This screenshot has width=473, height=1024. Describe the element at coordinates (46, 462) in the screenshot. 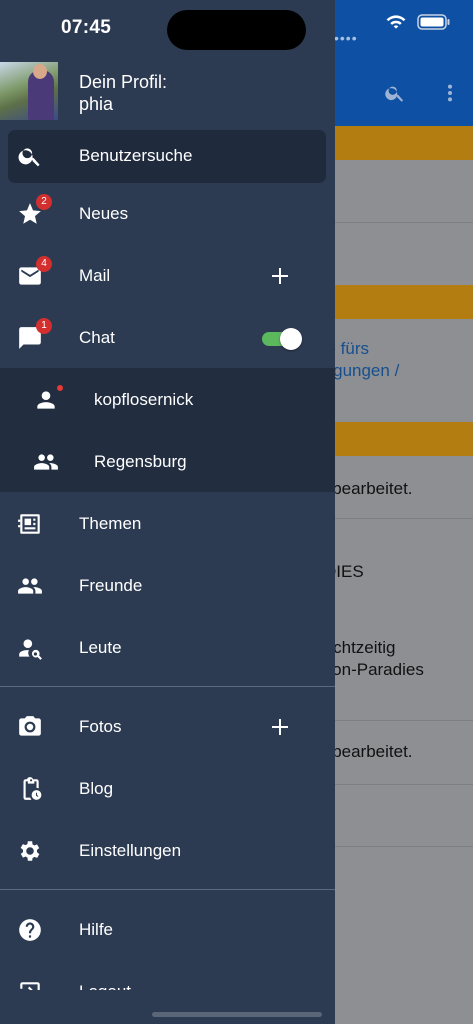

I see `group-icon` at that location.